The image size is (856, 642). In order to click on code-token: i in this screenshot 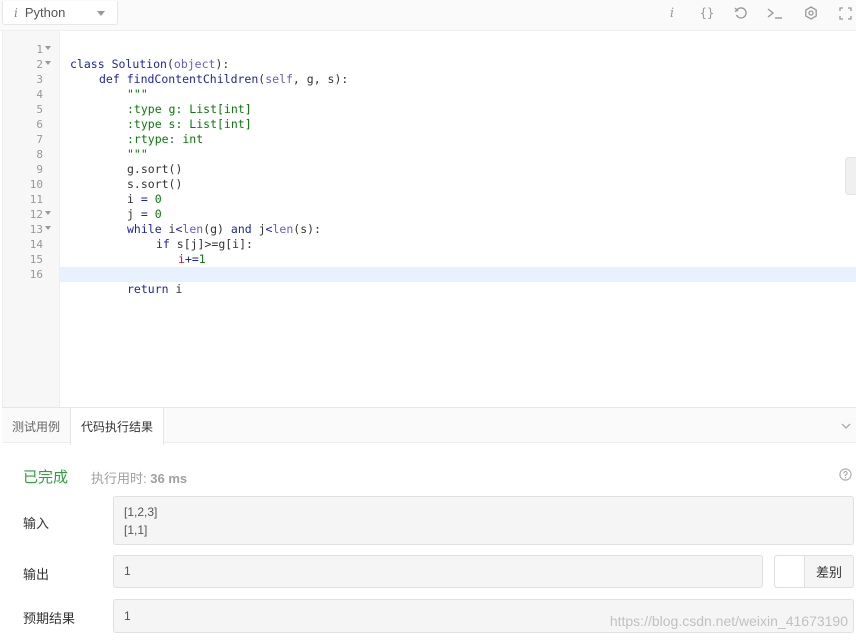, I will do `click(175, 289)`.